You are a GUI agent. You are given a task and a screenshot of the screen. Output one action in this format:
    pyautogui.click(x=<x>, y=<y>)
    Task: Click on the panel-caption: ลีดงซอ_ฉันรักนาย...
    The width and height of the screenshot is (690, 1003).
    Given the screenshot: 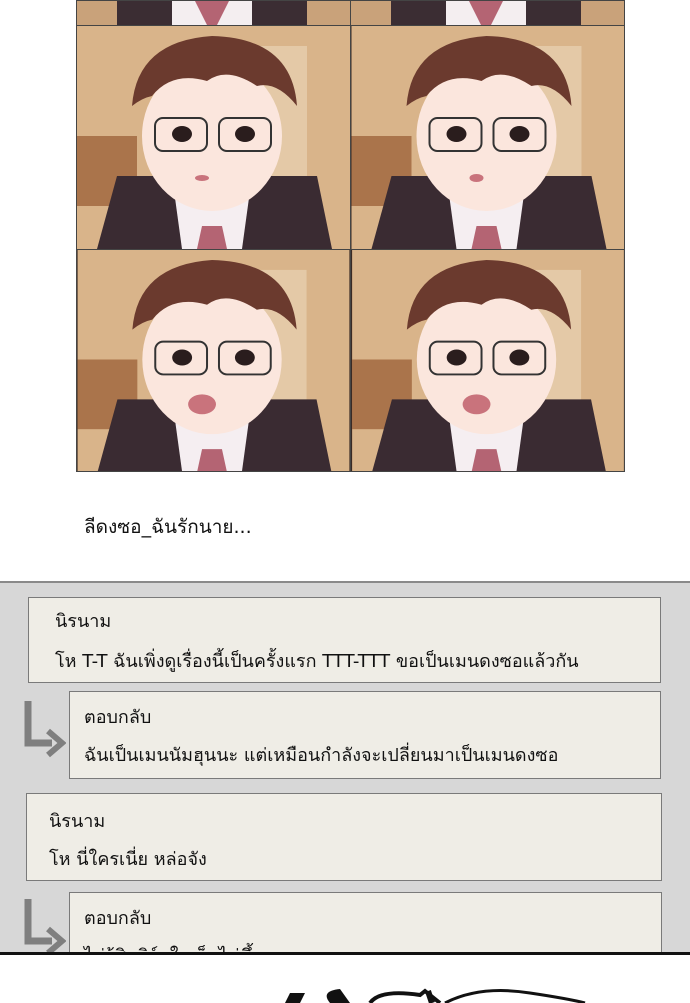 What is the action you would take?
    pyautogui.click(x=168, y=527)
    